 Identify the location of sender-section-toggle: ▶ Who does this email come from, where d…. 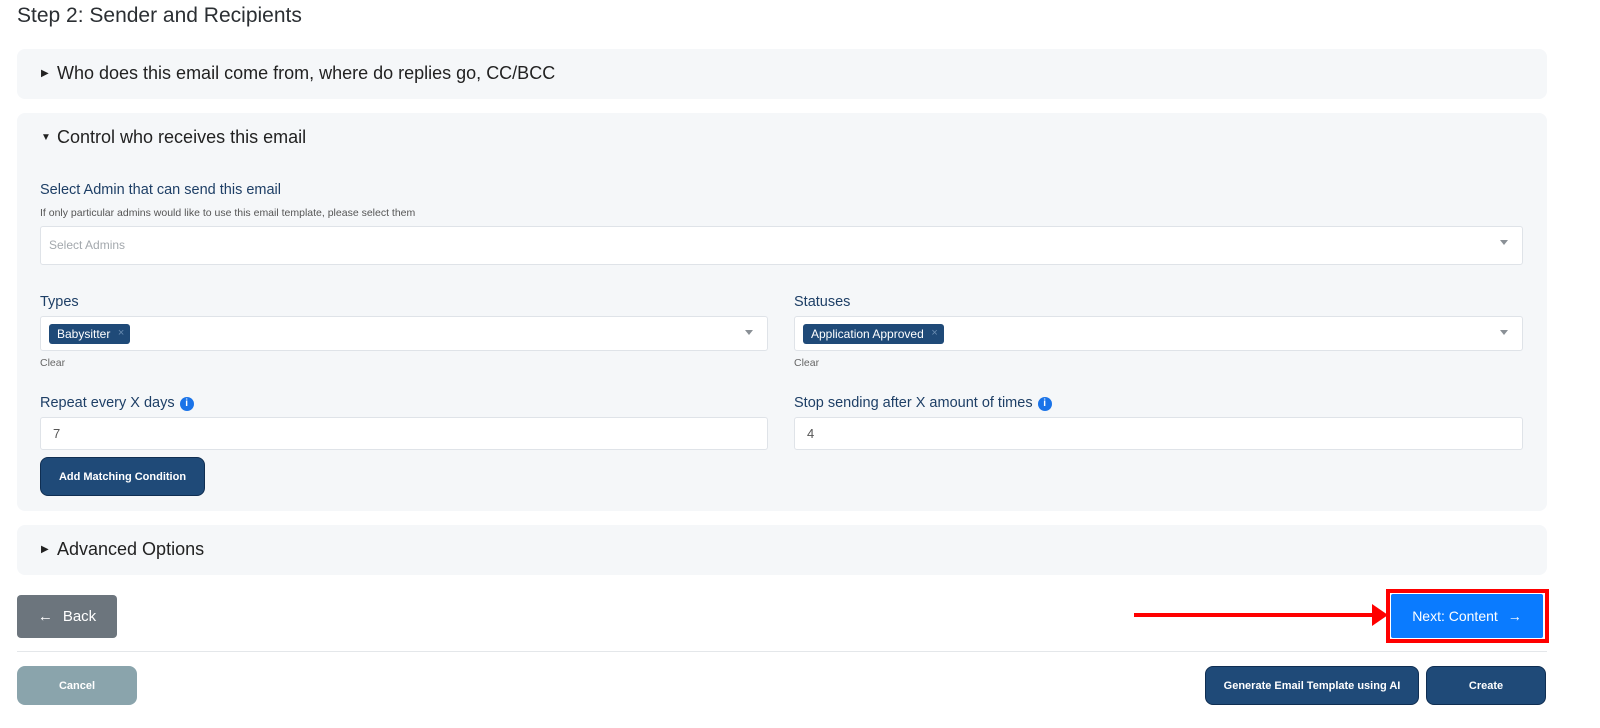
(298, 73).